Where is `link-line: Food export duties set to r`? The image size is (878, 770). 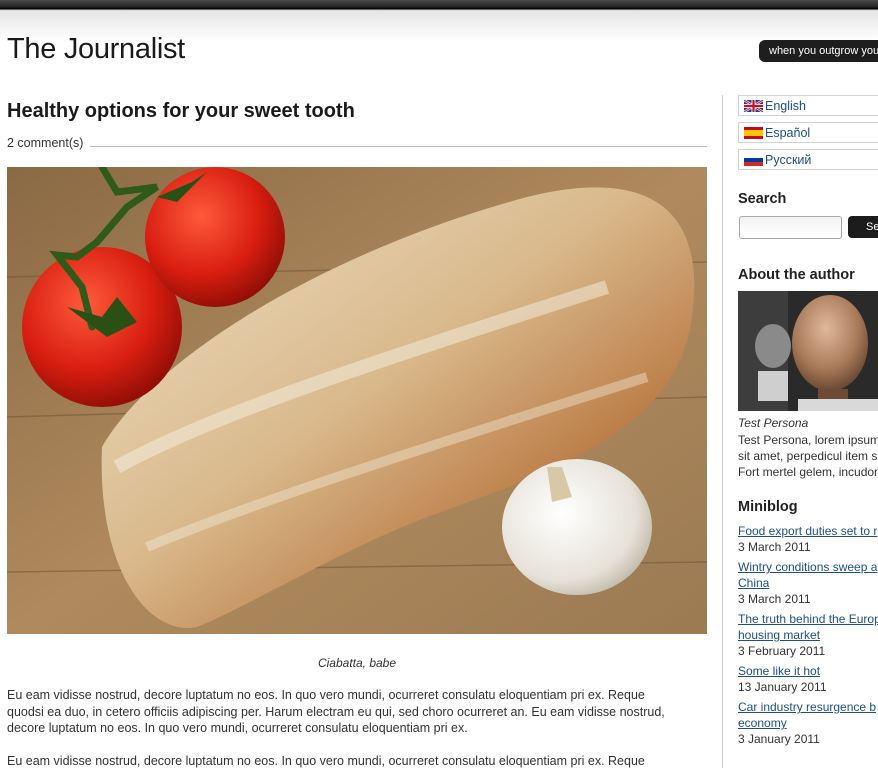
link-line: Food export duties set to r is located at coordinates (808, 531).